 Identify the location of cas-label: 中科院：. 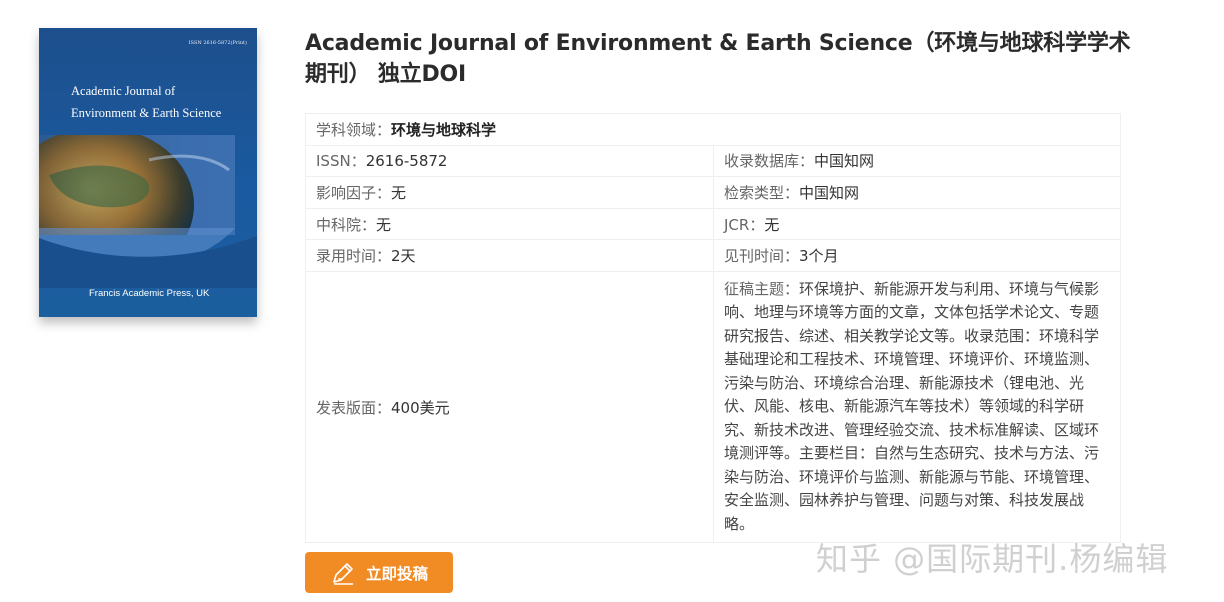
(346, 224).